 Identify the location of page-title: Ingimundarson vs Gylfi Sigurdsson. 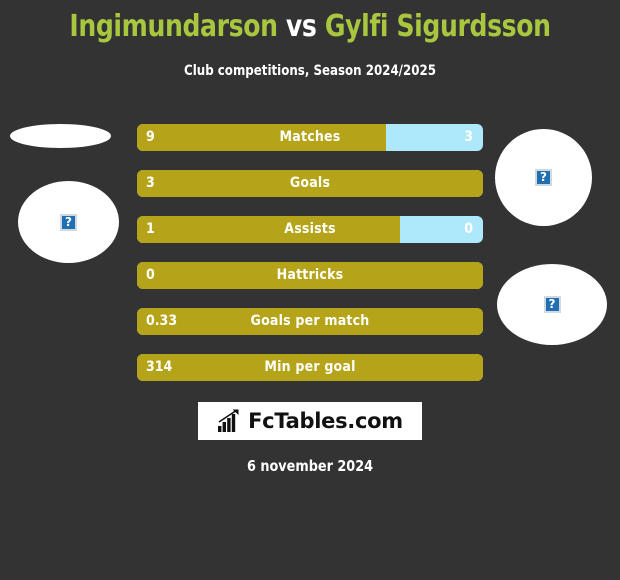
(310, 27).